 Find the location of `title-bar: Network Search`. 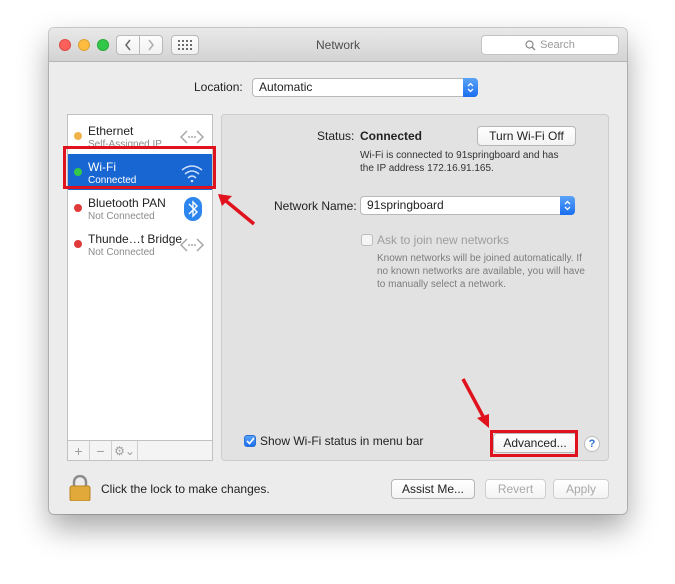

title-bar: Network Search is located at coordinates (338, 45).